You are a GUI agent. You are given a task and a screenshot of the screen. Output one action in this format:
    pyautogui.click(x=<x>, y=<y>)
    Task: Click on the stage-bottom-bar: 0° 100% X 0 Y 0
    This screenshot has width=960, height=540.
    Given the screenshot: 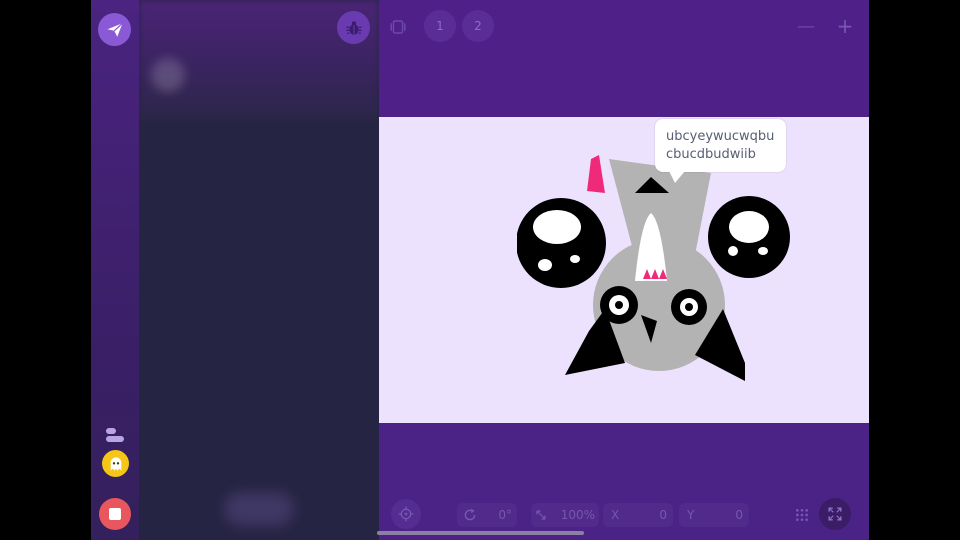 What is the action you would take?
    pyautogui.click(x=624, y=481)
    